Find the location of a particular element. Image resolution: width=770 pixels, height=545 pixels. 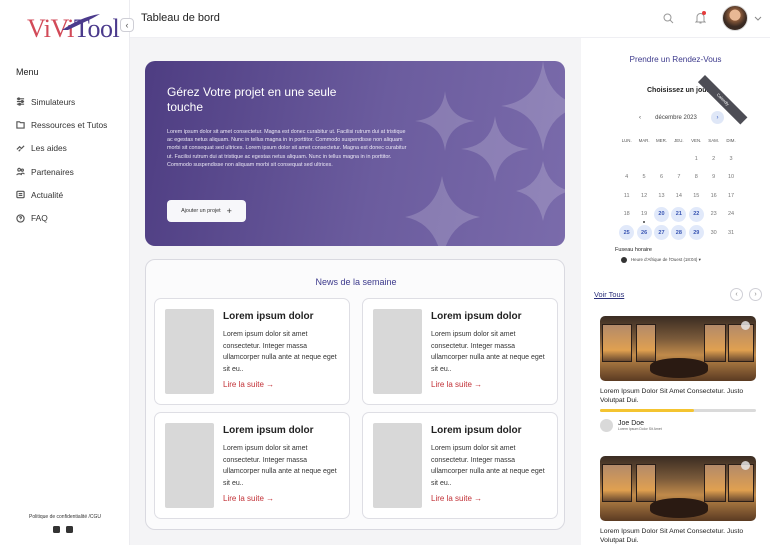

calendar-day: 10 is located at coordinates (731, 177).